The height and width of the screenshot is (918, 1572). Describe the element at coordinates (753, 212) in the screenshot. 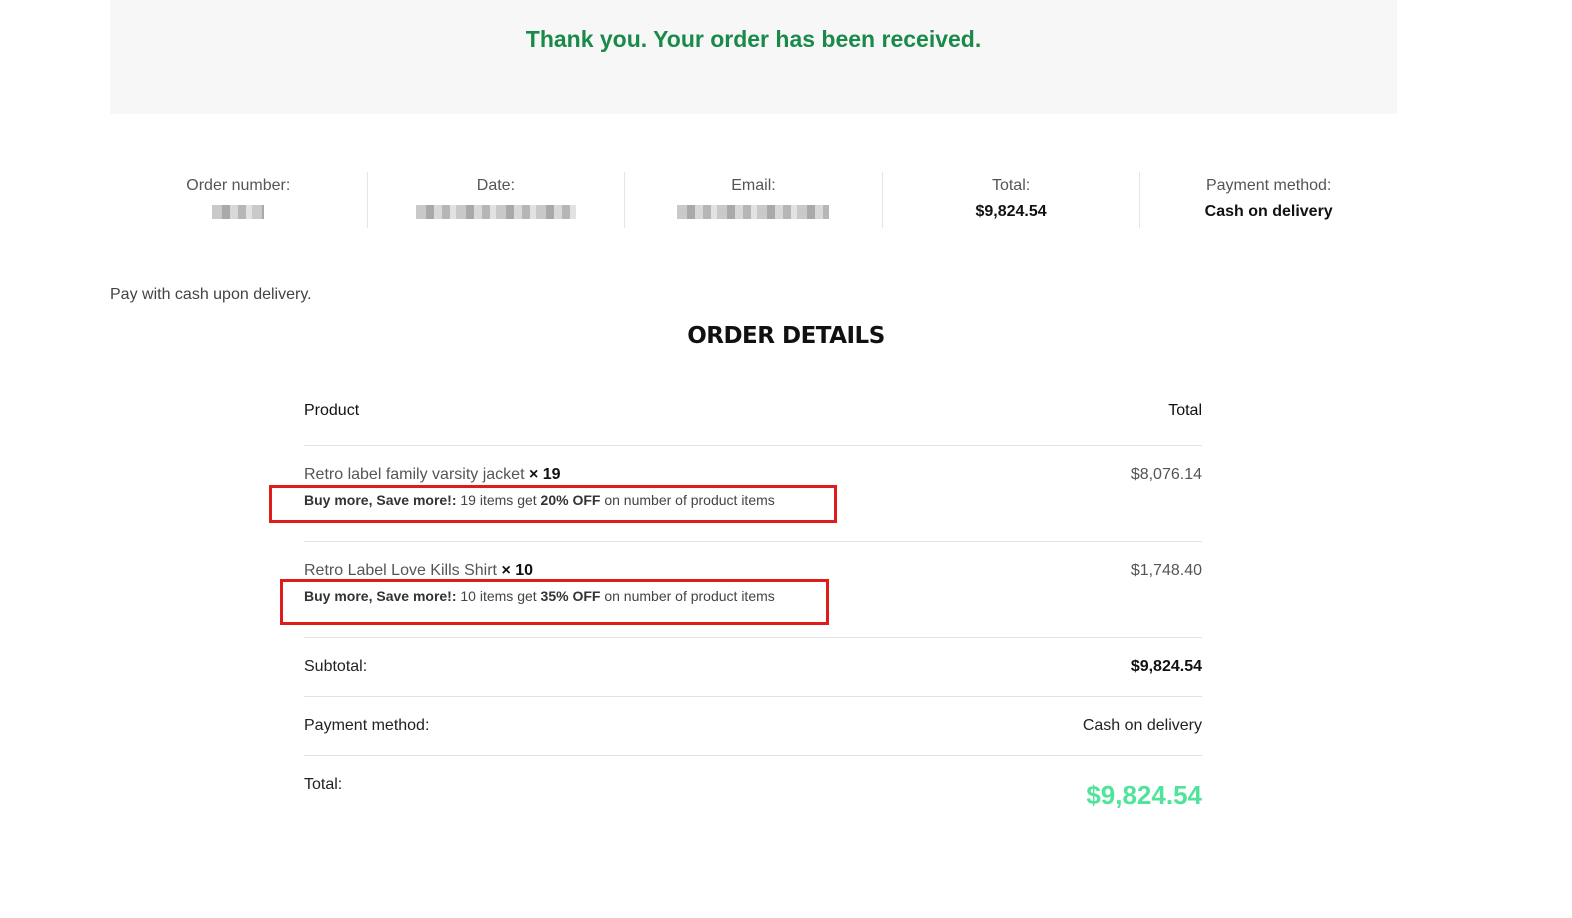

I see `email-redacted` at that location.